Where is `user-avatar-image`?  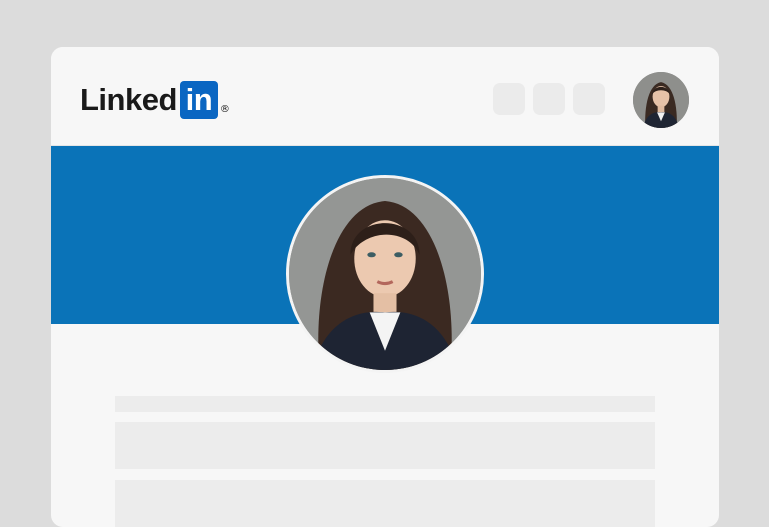 user-avatar-image is located at coordinates (661, 100).